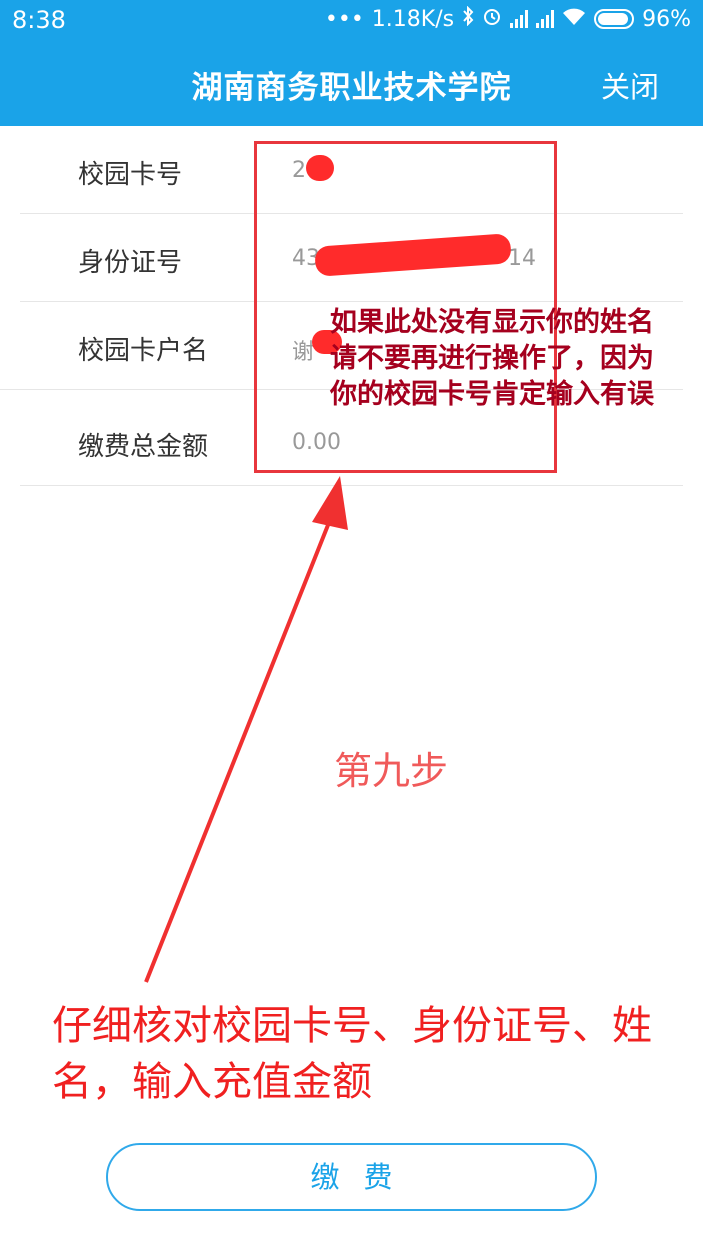  Describe the element at coordinates (351, 1177) in the screenshot. I see `pay-button: 缴费` at that location.